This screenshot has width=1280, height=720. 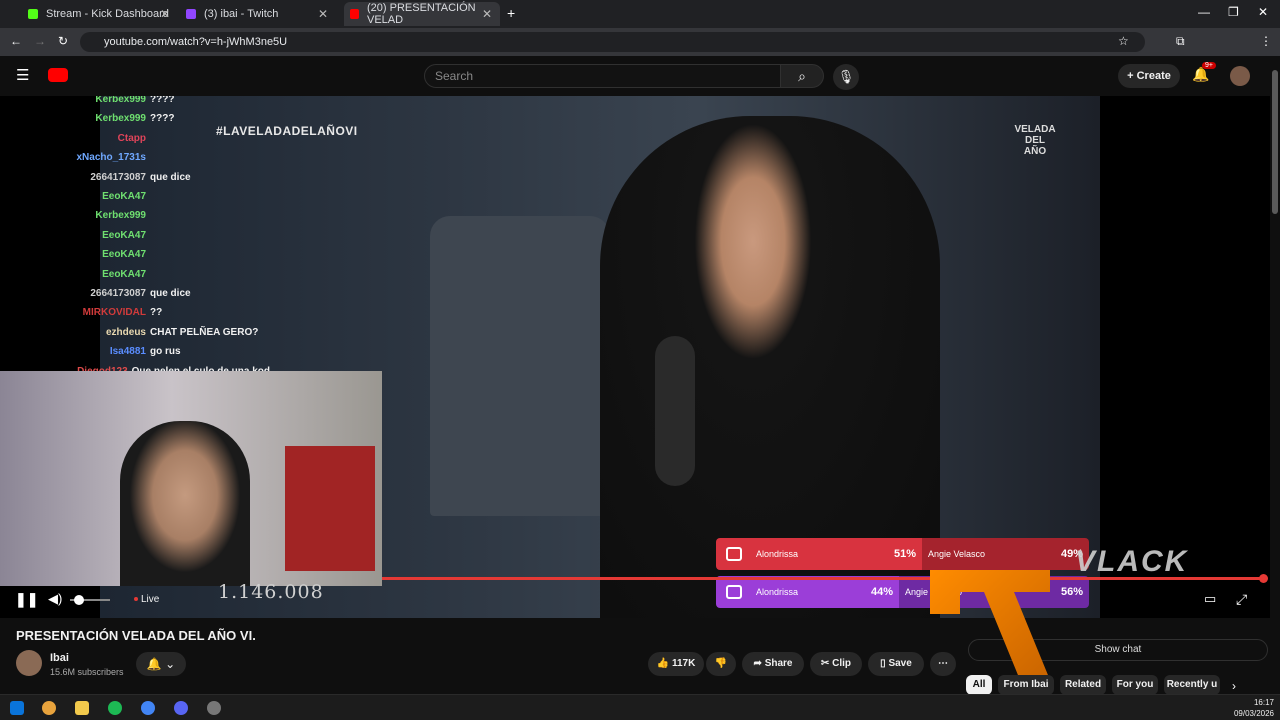 I want to click on hamburger-menu-icon: ☰, so click(x=22, y=75).